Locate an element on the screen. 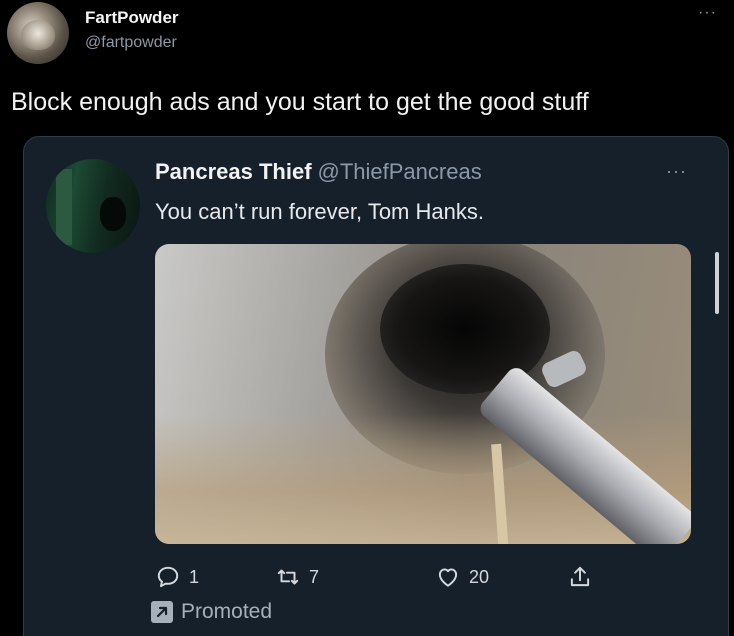 Image resolution: width=734 pixels, height=636 pixels. inner-avatar is located at coordinates (93, 206).